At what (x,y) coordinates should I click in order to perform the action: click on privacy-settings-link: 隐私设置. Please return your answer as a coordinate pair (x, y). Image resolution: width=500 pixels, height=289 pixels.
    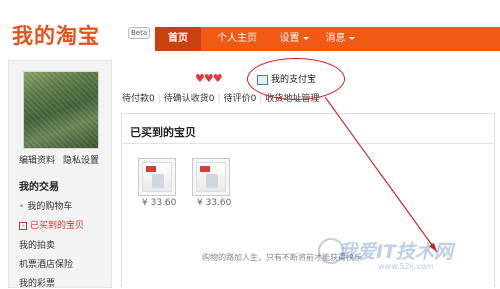
    Looking at the image, I should click on (81, 159).